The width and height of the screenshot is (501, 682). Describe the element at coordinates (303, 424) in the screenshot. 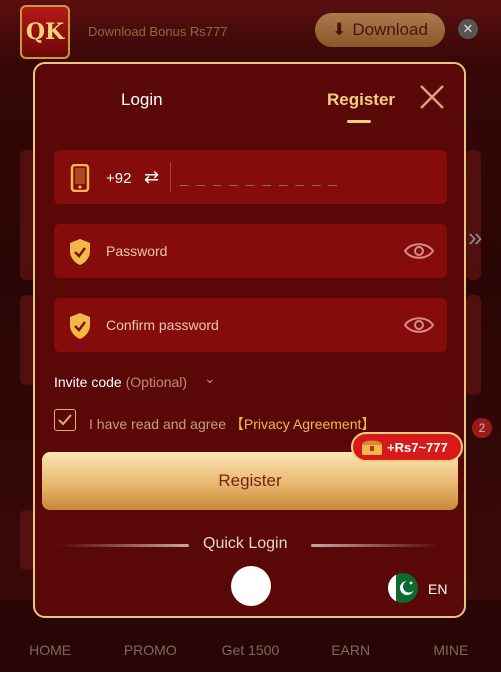

I see `privacy-agreement-link: 【Privacy Agreement】` at that location.